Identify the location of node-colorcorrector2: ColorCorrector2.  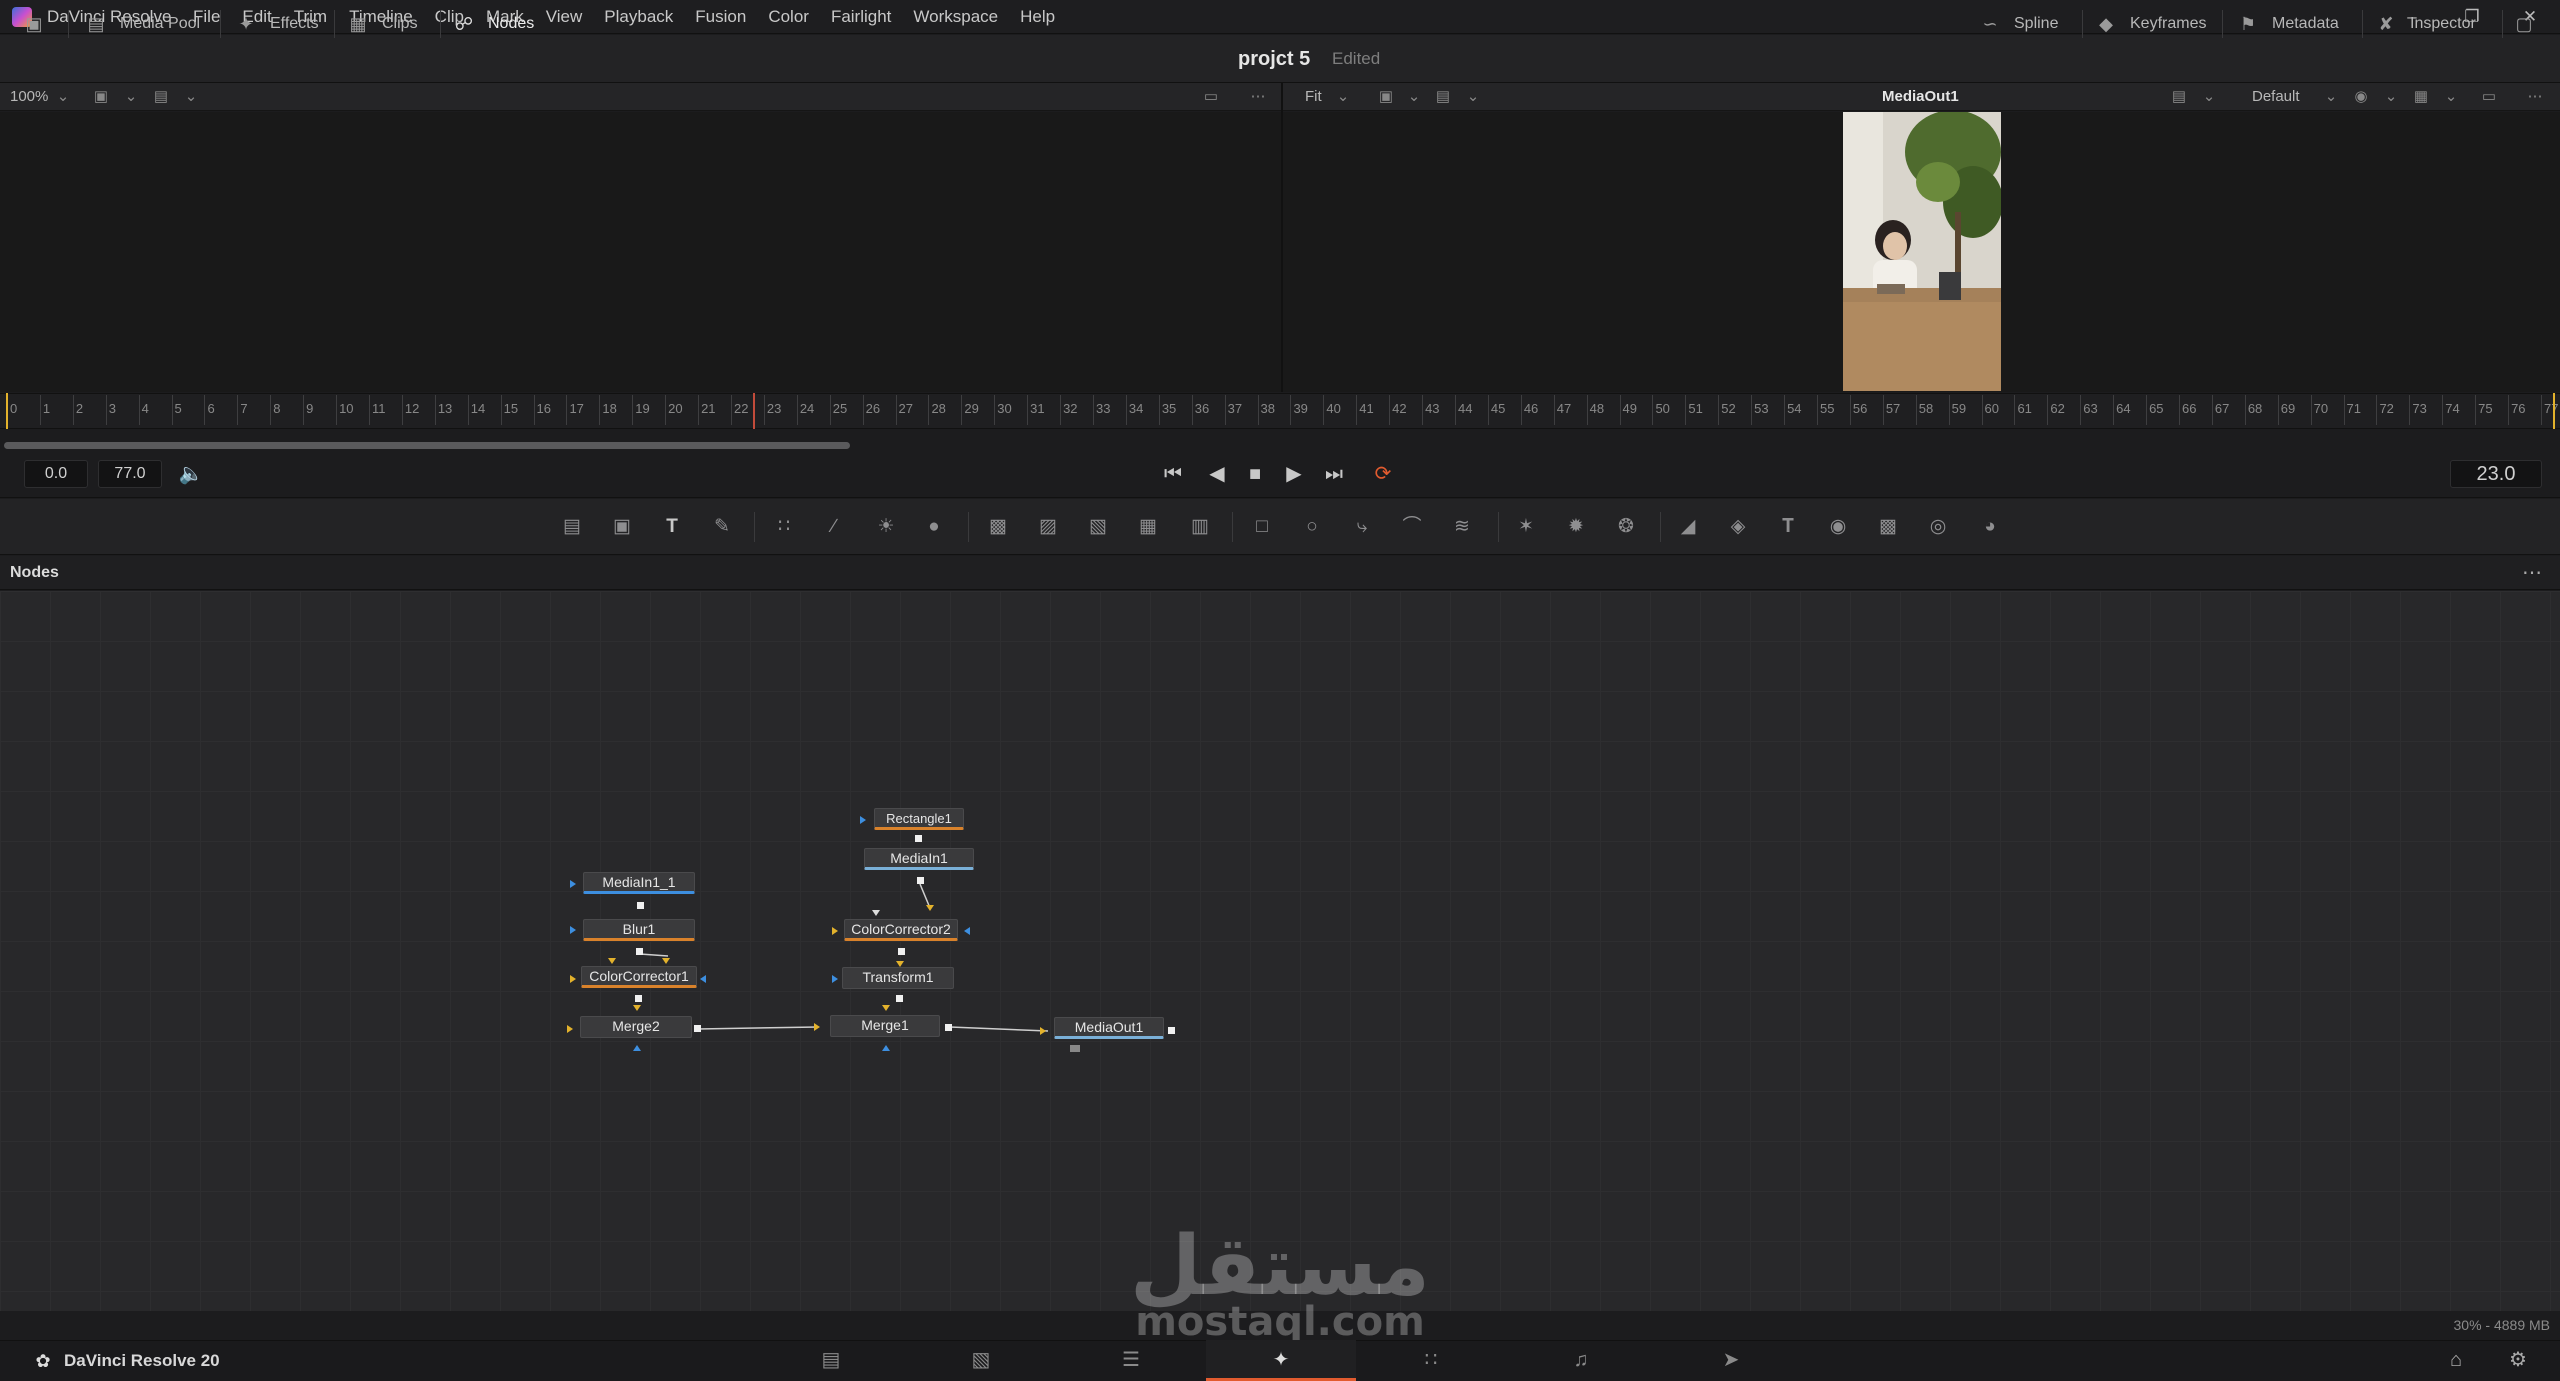
(901, 930).